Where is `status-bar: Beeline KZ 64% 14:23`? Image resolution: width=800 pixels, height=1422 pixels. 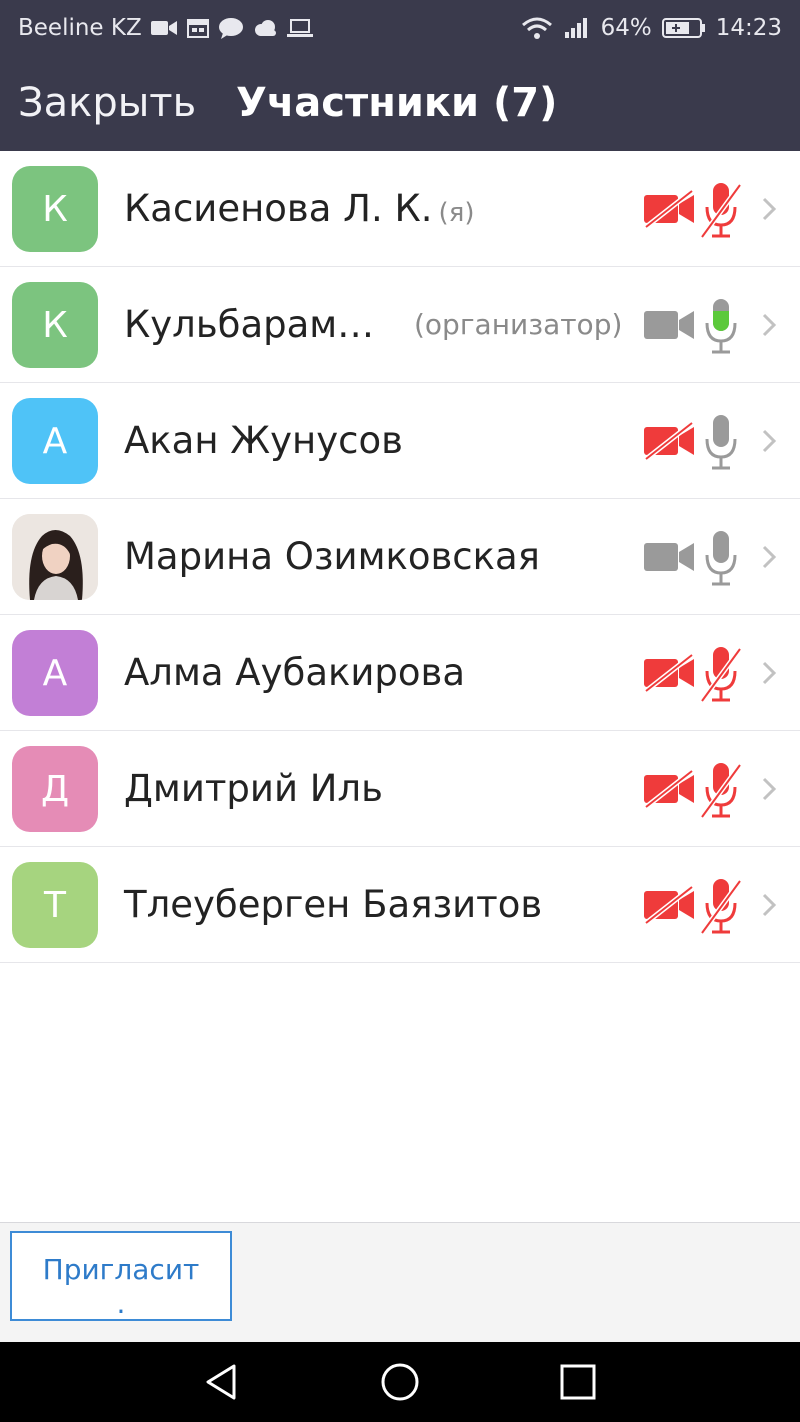
status-bar: Beeline KZ 64% 14:23 is located at coordinates (400, 28).